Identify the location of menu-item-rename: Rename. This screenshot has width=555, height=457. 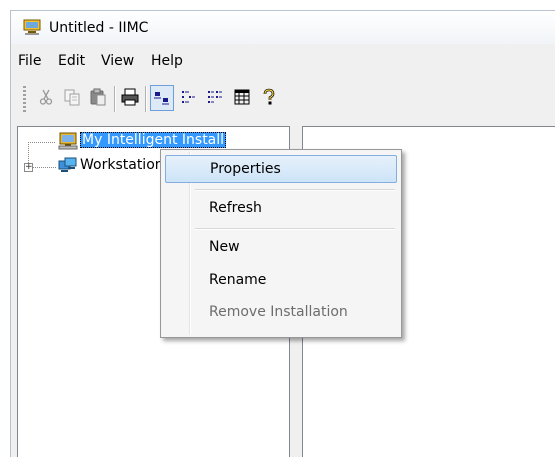
(281, 281).